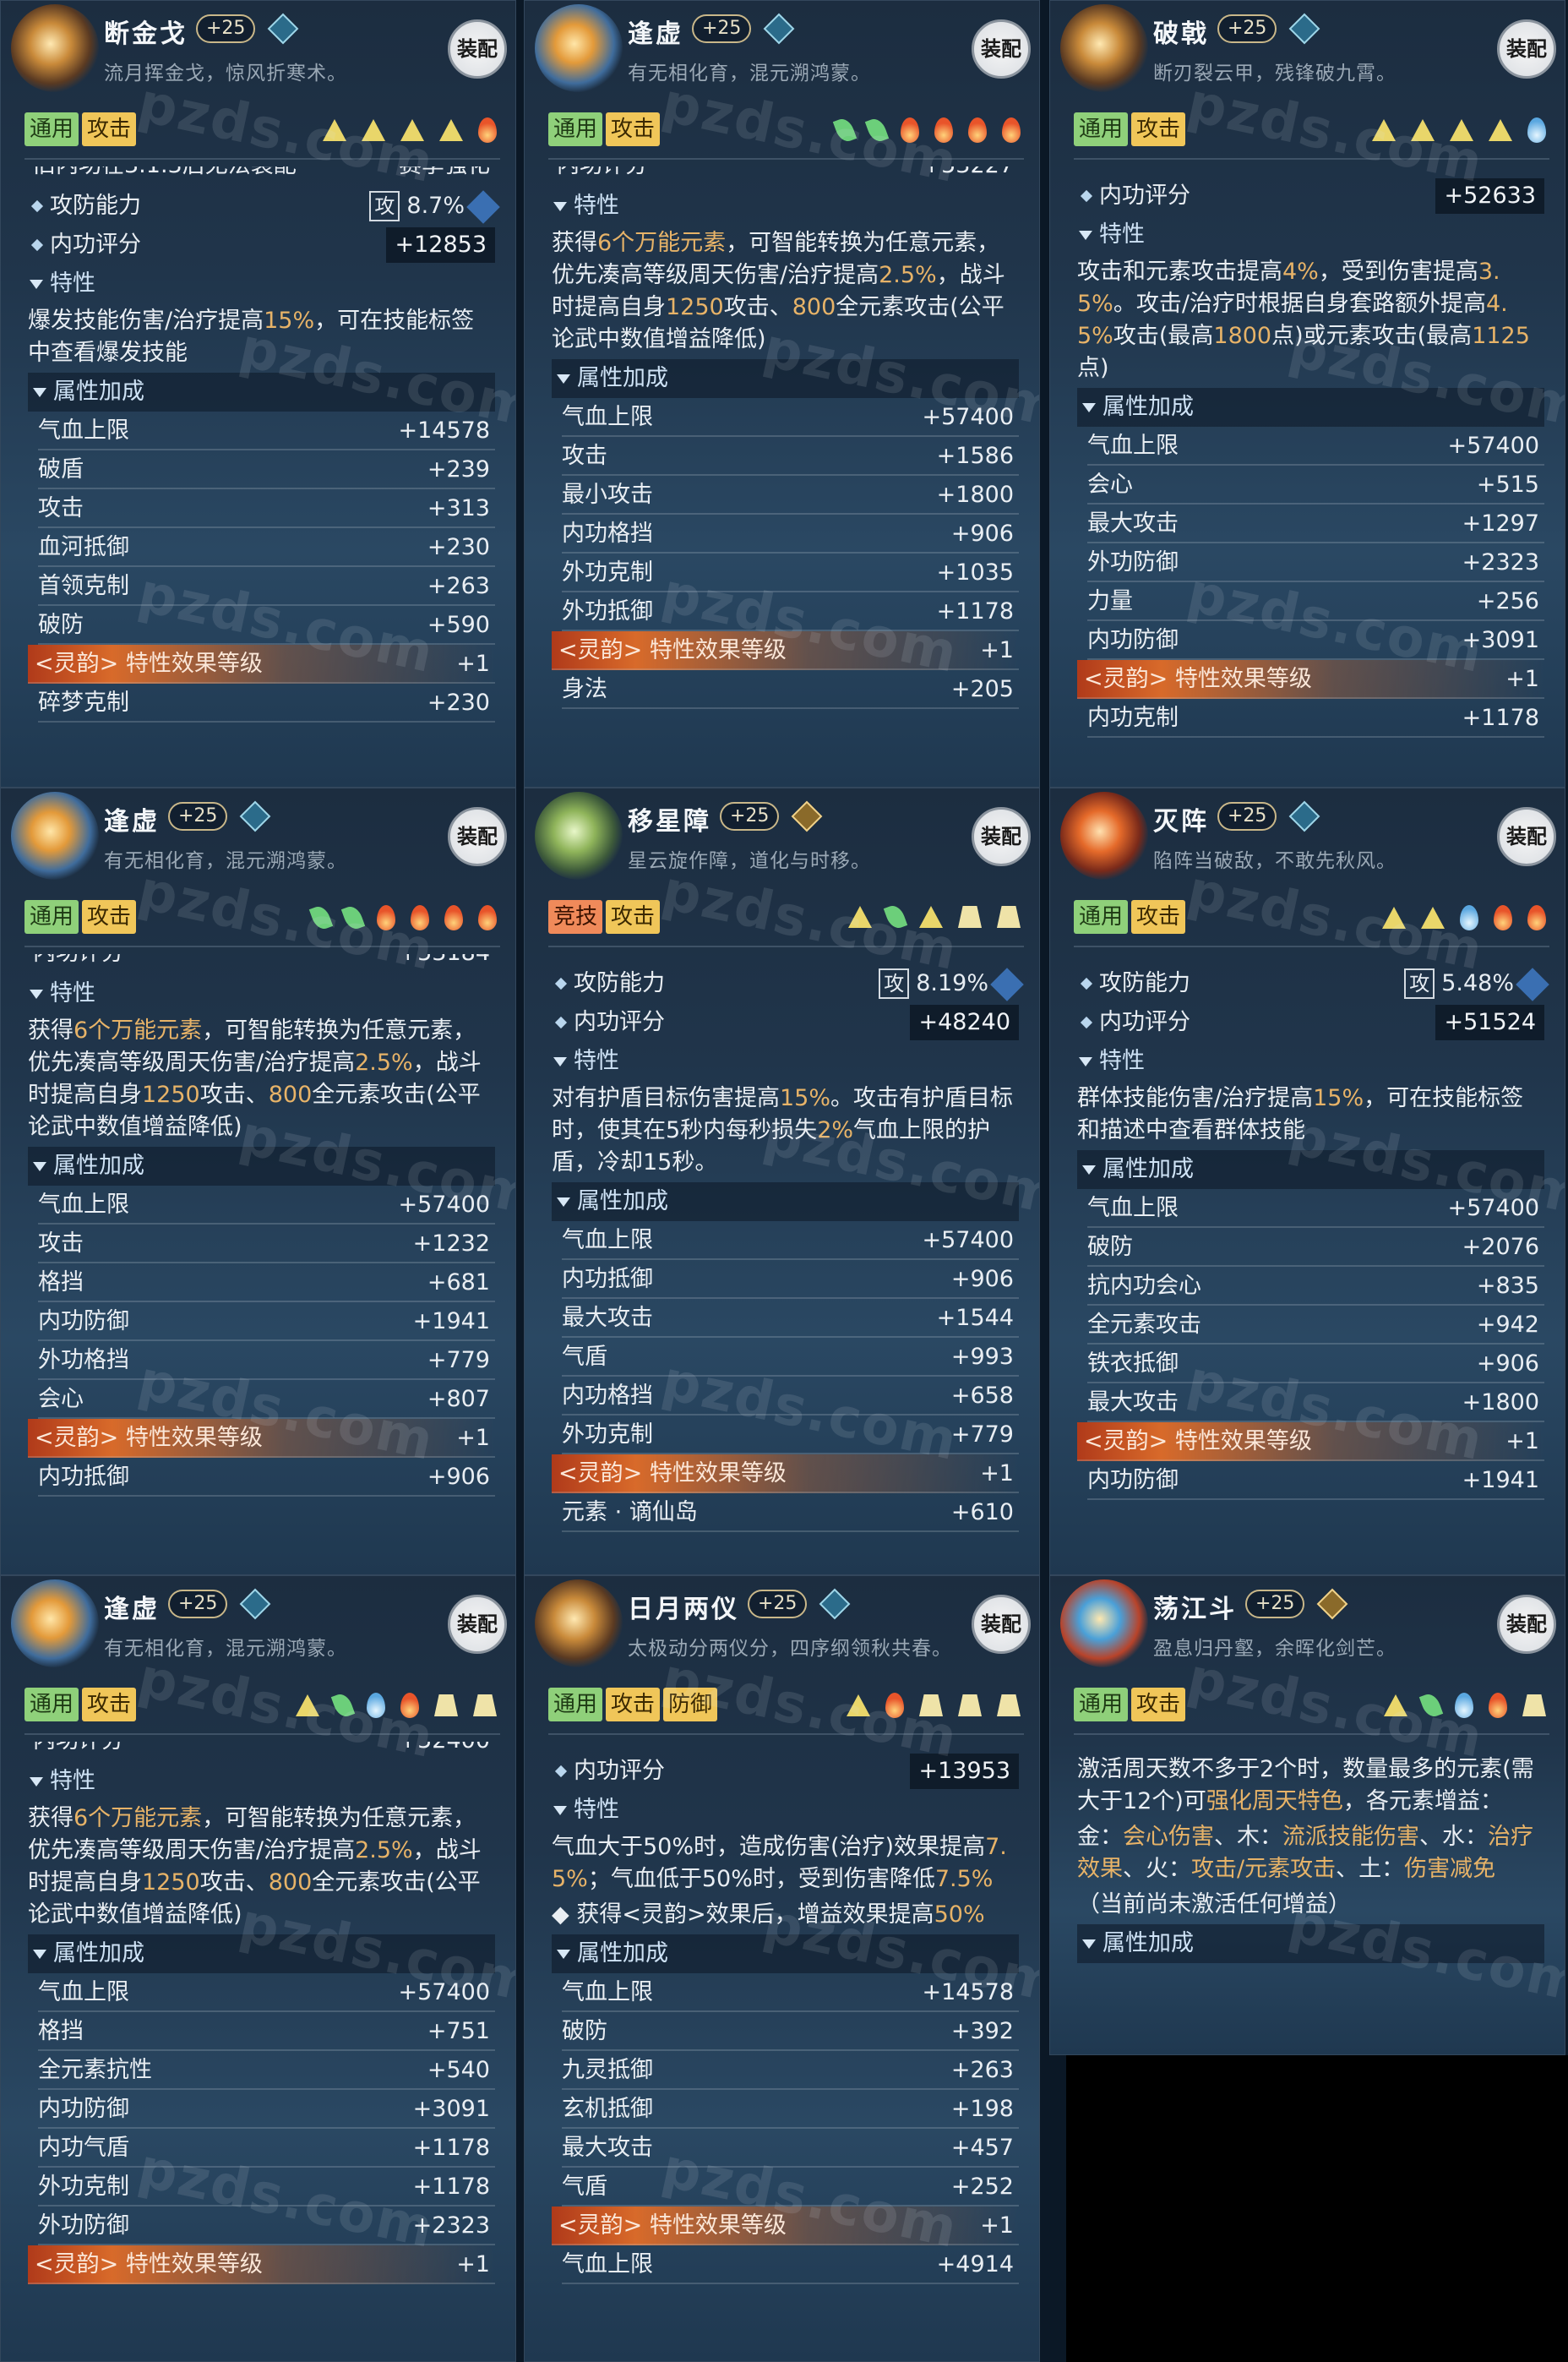  What do you see at coordinates (458, 1399) in the screenshot?
I see `stat-value: +807` at bounding box center [458, 1399].